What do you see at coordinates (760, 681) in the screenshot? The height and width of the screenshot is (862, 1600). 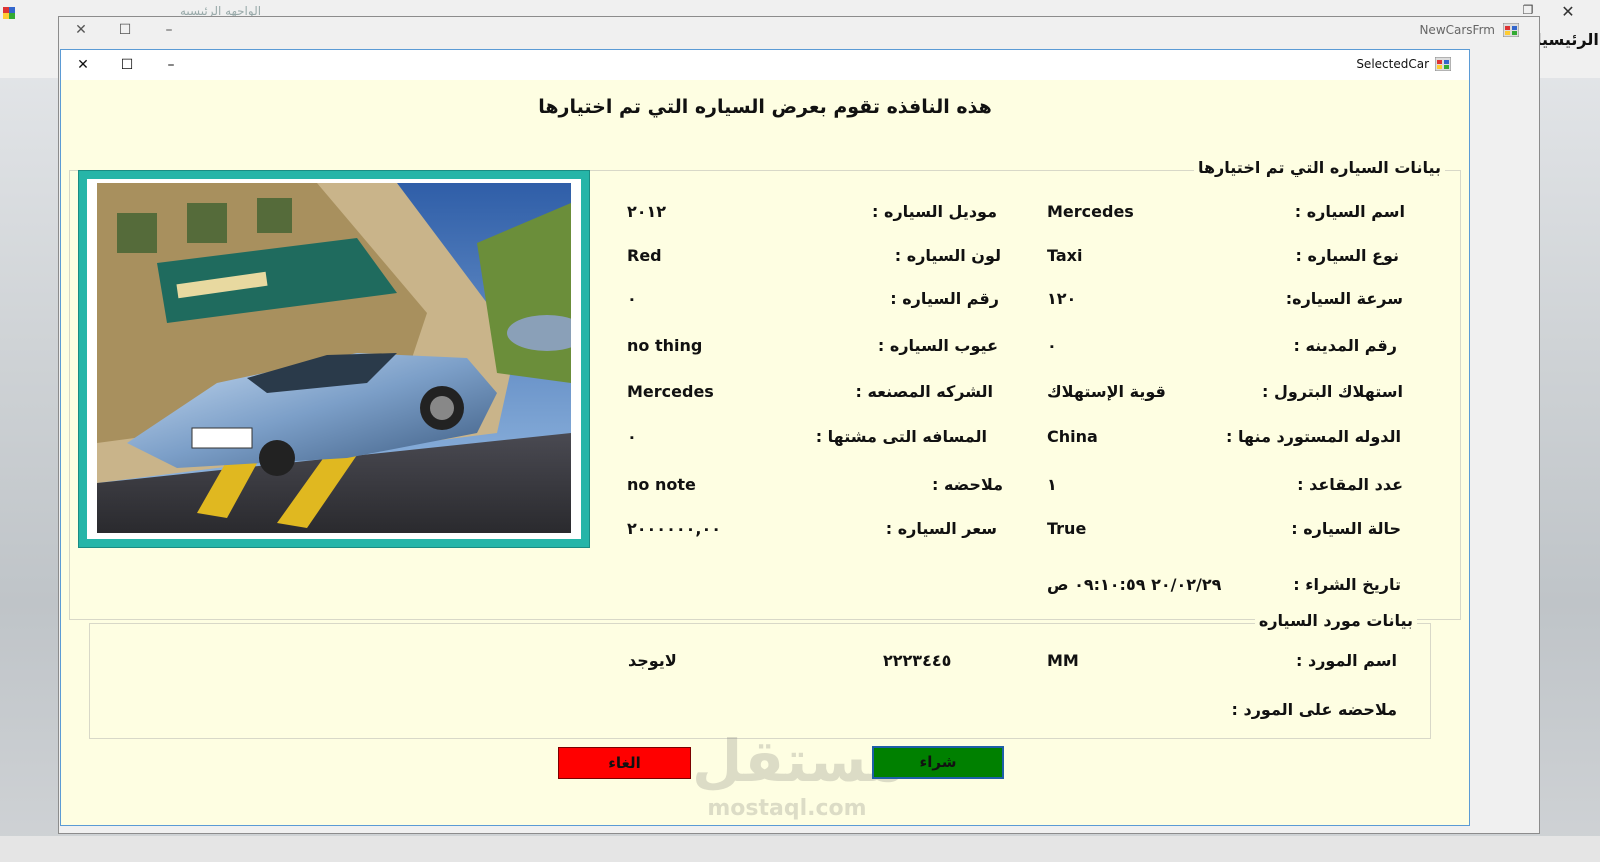 I see `supplier-details-group` at bounding box center [760, 681].